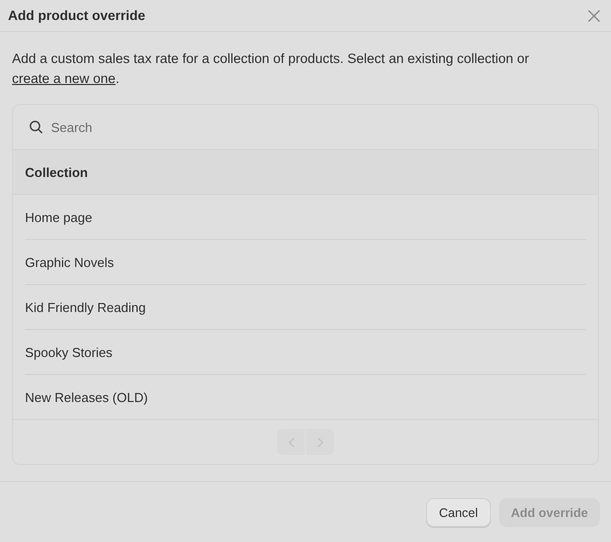 Image resolution: width=611 pixels, height=542 pixels. Describe the element at coordinates (58, 217) in the screenshot. I see `table-cell: Home page` at that location.